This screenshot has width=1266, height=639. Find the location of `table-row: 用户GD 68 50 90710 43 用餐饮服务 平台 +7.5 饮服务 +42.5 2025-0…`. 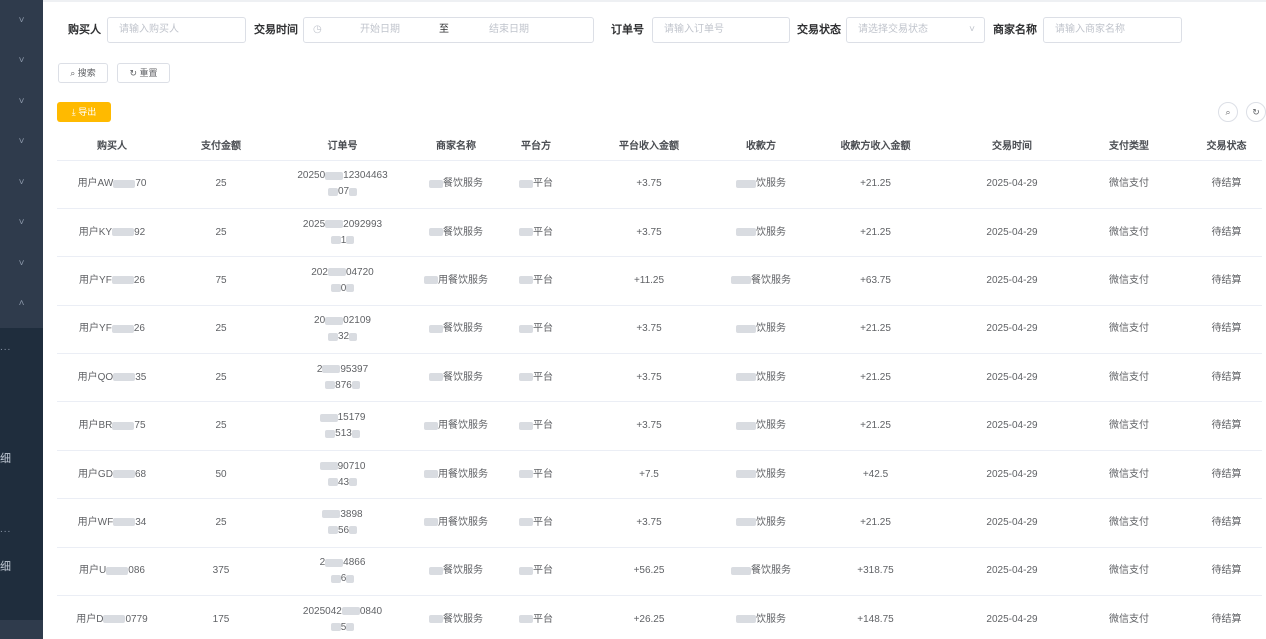

table-row: 用户GD 68 50 90710 43 用餐饮服务 平台 +7.5 饮服务 +42.5 2025-0… is located at coordinates (659, 475).